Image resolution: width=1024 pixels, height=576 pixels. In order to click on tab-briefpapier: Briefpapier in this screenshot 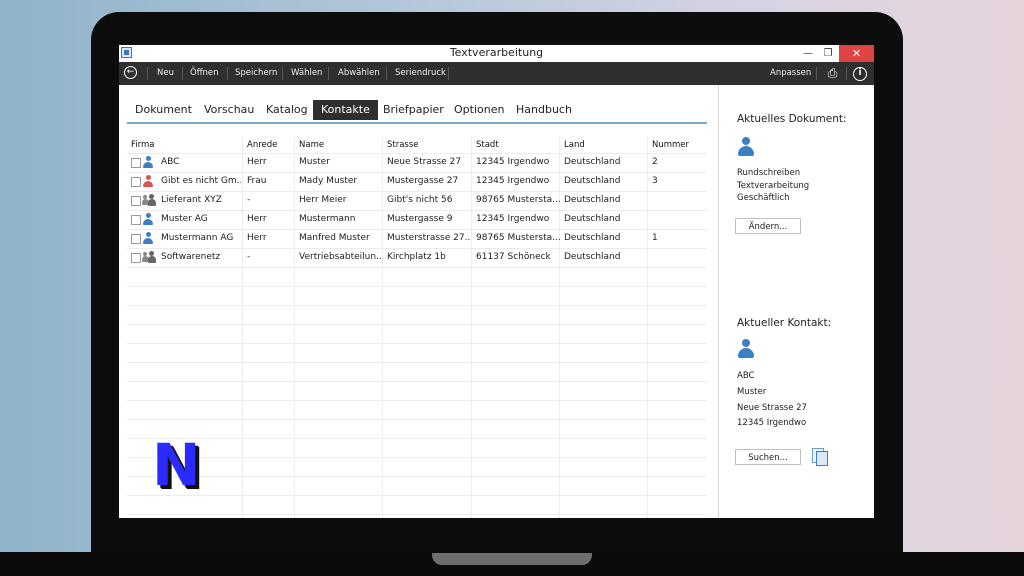, I will do `click(413, 110)`.